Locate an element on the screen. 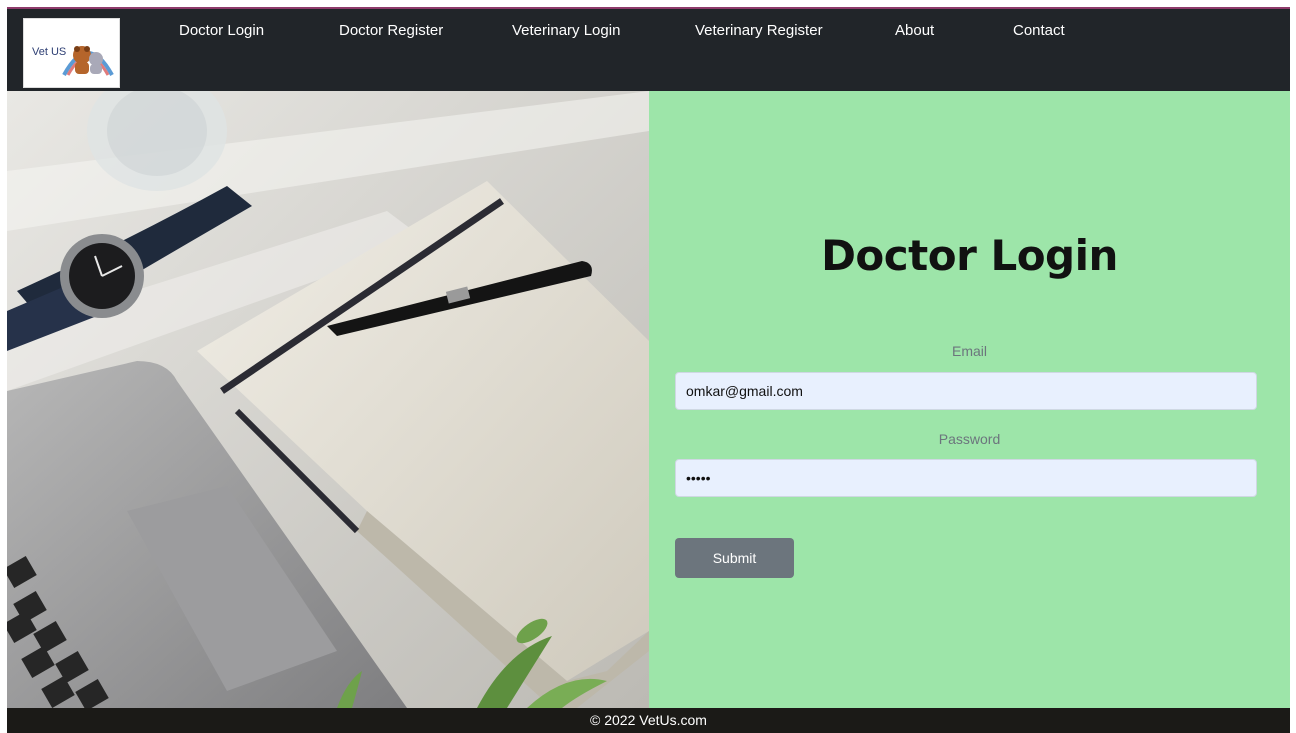  submit-button: Submit is located at coordinates (734, 558).